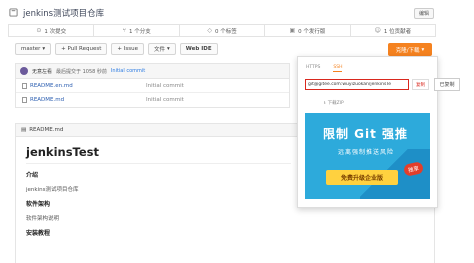  Describe the element at coordinates (447, 84) in the screenshot. I see `copied-button: 已复制` at that location.